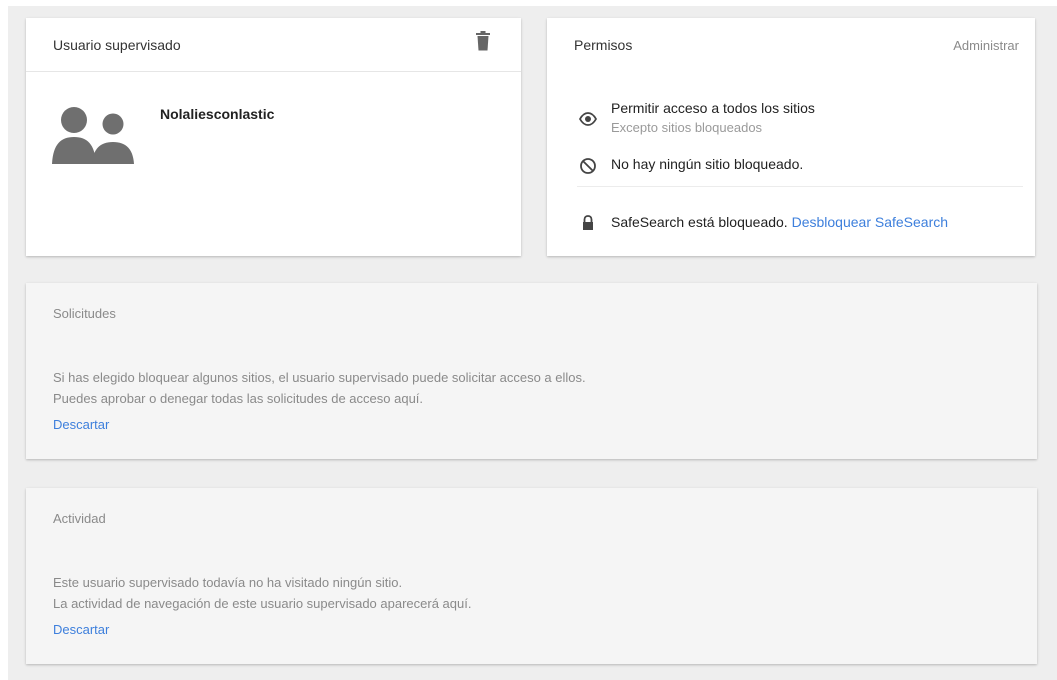 The image size is (1057, 680). Describe the element at coordinates (687, 127) in the screenshot. I see `permission-allow-all-sublabel: Excepto sitios bloqueados` at that location.